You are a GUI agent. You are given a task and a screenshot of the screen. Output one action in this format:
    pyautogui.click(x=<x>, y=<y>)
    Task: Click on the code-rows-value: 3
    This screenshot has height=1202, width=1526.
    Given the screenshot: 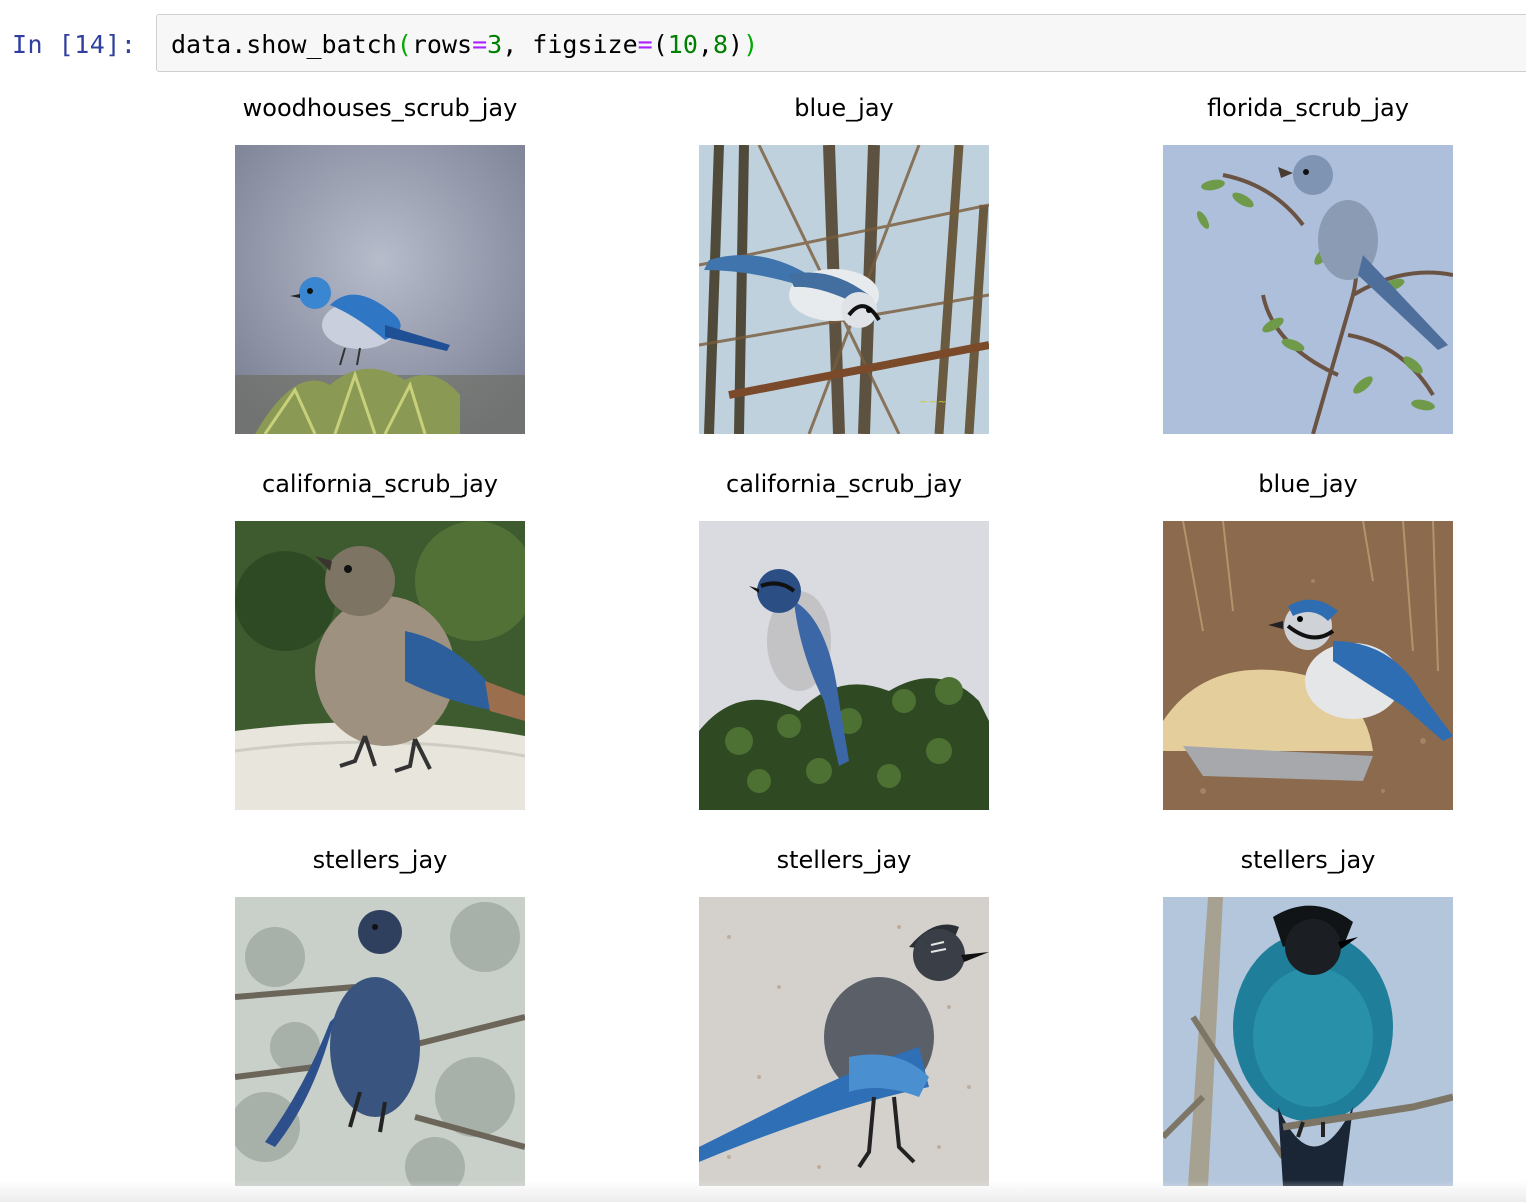 What is the action you would take?
    pyautogui.click(x=495, y=44)
    